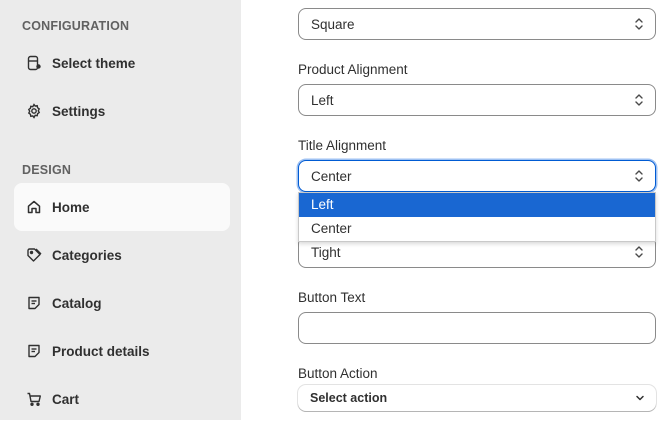 This screenshot has width=666, height=423. What do you see at coordinates (79, 111) in the screenshot?
I see `sidebar-item-label: Settings` at bounding box center [79, 111].